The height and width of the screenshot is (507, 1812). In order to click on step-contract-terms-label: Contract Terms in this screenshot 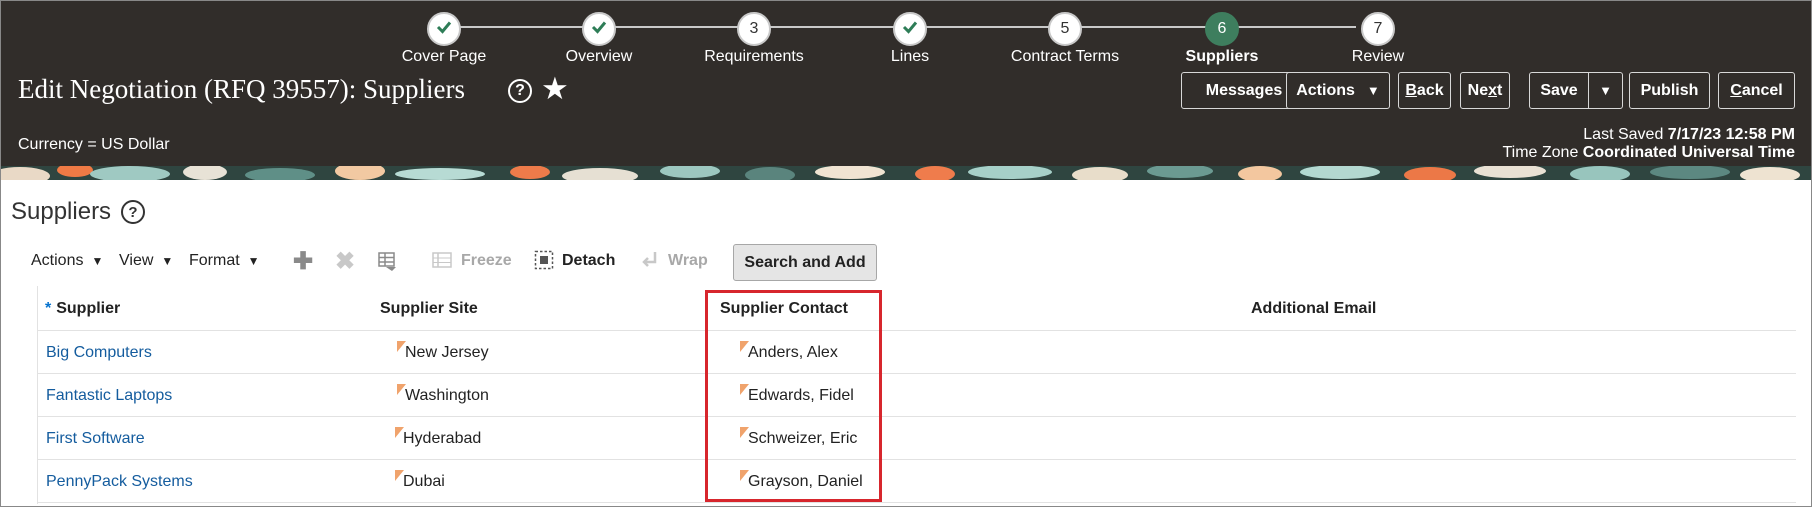, I will do `click(1065, 57)`.